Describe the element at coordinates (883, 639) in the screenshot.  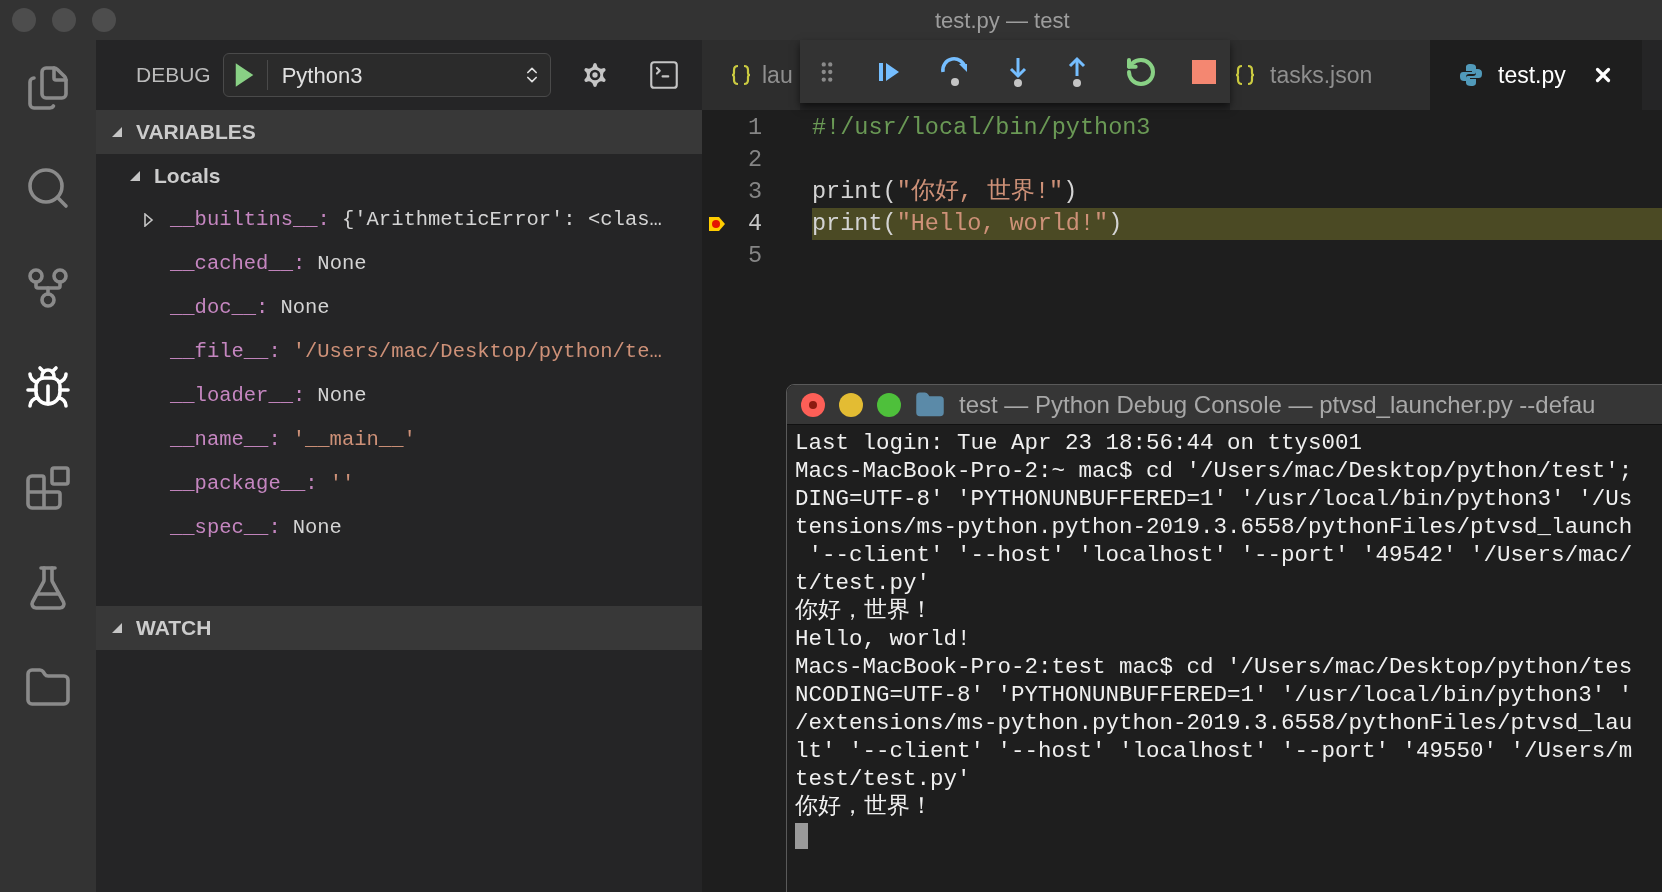
I see `terminal-line: Hello, world!` at that location.